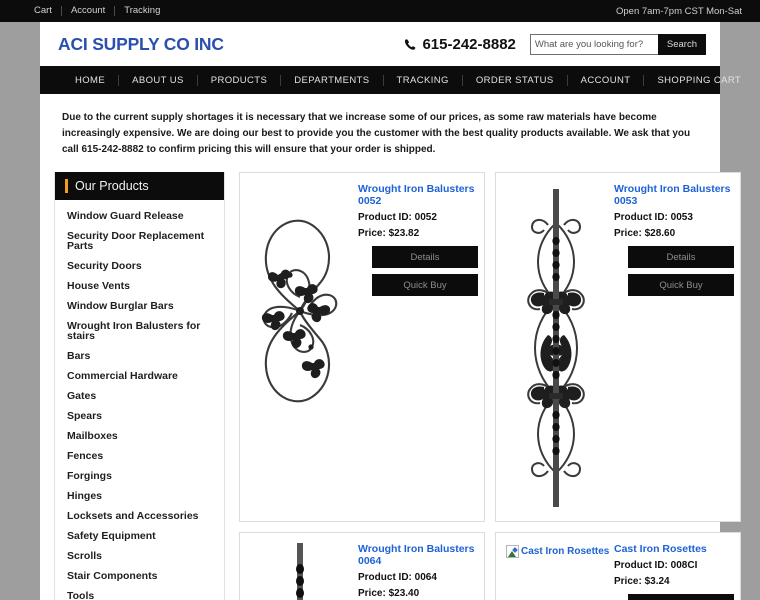  Describe the element at coordinates (91, 80) in the screenshot. I see `nav-item-home: HOME` at that location.